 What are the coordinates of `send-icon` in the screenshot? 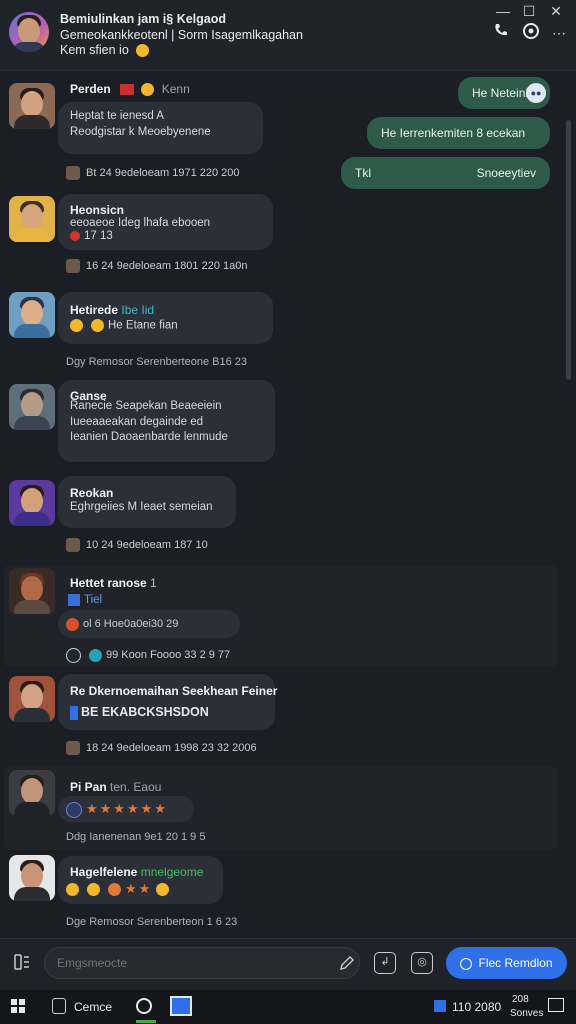 It's located at (466, 963).